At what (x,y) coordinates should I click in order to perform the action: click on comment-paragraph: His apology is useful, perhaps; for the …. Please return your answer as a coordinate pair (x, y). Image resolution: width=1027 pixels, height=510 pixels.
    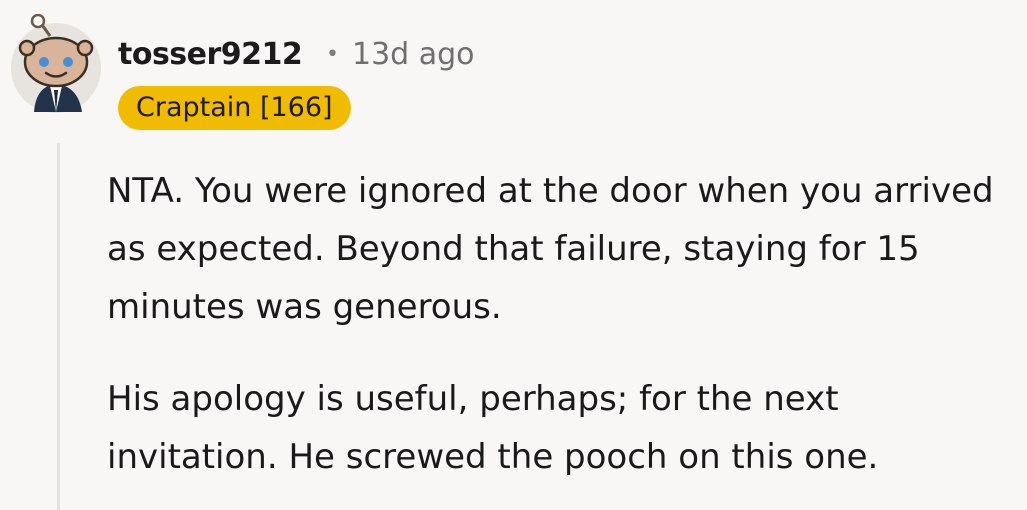
    Looking at the image, I should click on (493, 428).